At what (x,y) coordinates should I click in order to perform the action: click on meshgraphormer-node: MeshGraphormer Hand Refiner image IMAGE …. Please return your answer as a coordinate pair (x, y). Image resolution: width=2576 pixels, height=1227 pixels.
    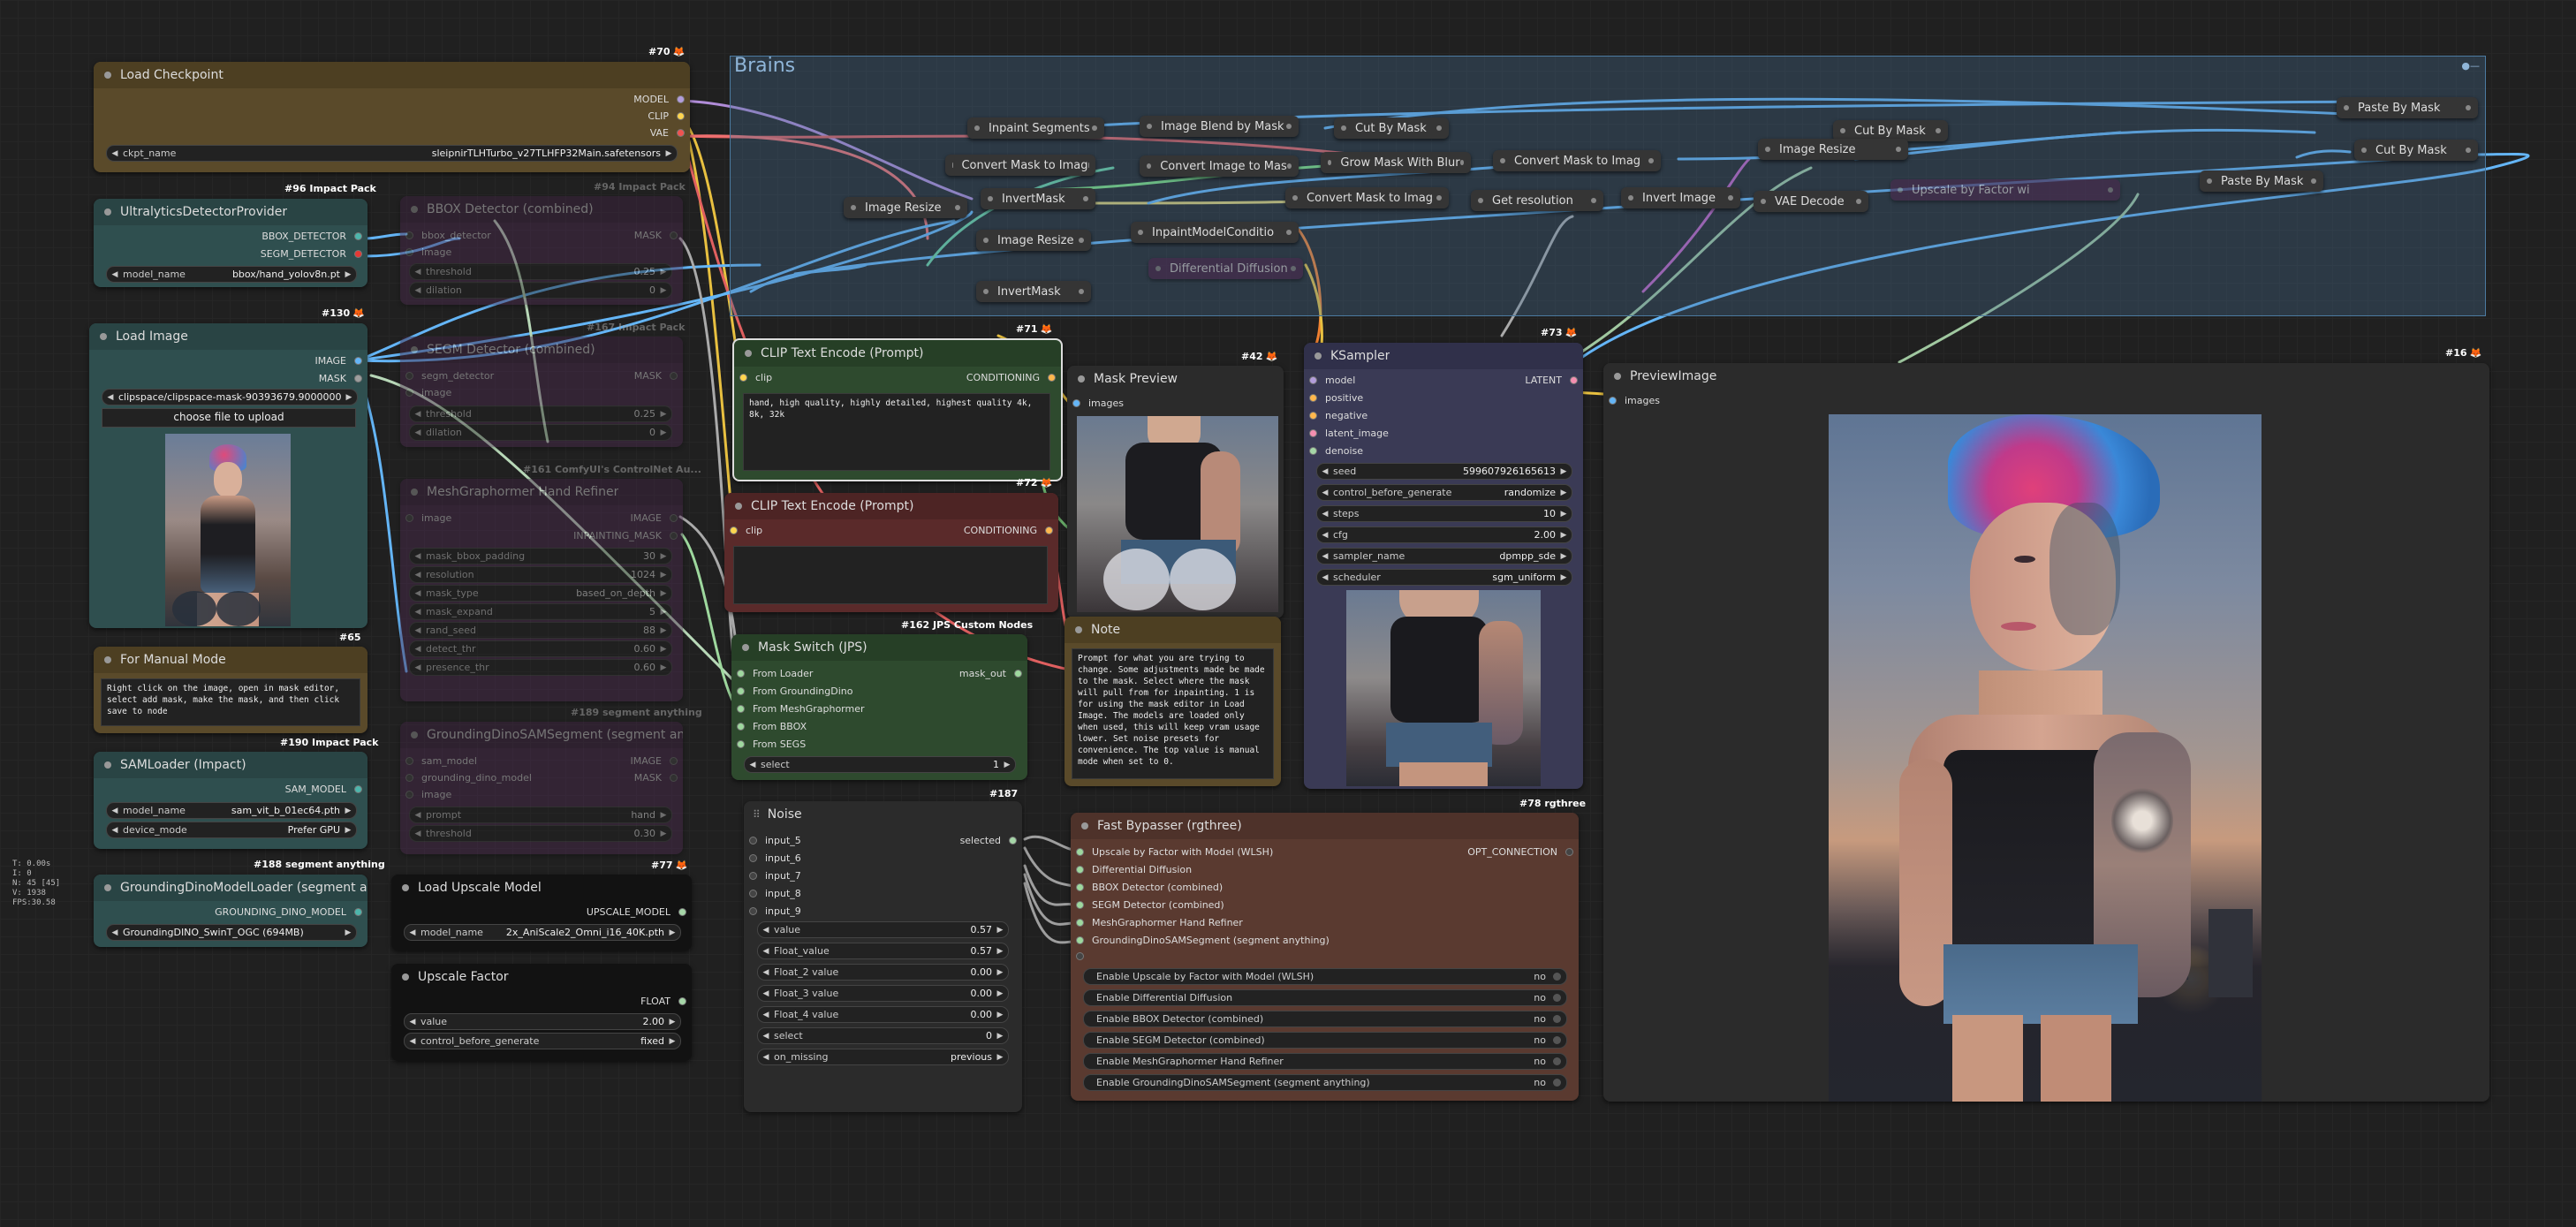
    Looking at the image, I should click on (541, 590).